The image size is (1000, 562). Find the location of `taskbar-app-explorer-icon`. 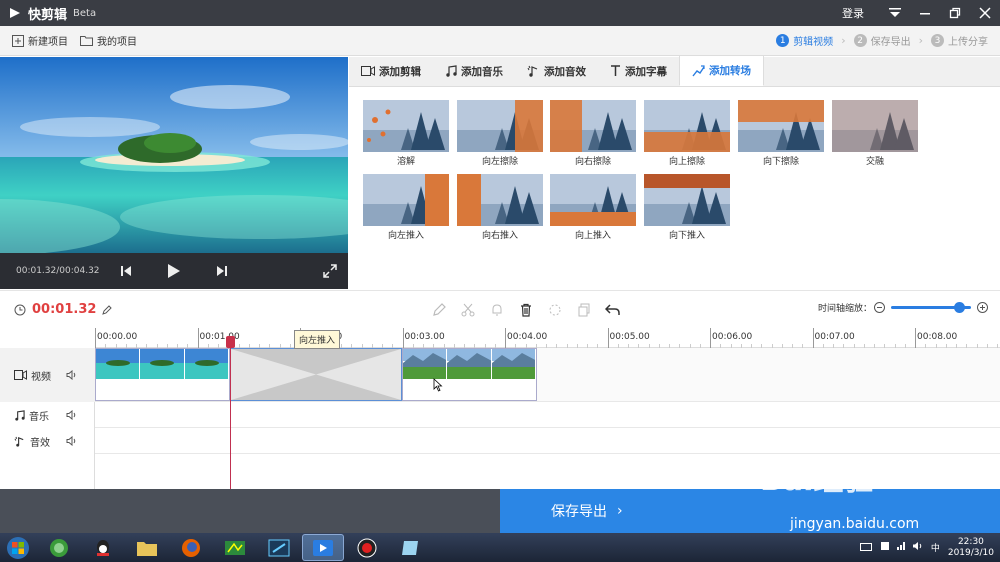

taskbar-app-explorer-icon is located at coordinates (147, 547).